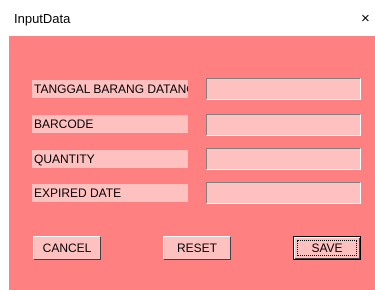 This screenshot has height=290, width=375. What do you see at coordinates (283, 125) in the screenshot?
I see `barcode-input` at bounding box center [283, 125].